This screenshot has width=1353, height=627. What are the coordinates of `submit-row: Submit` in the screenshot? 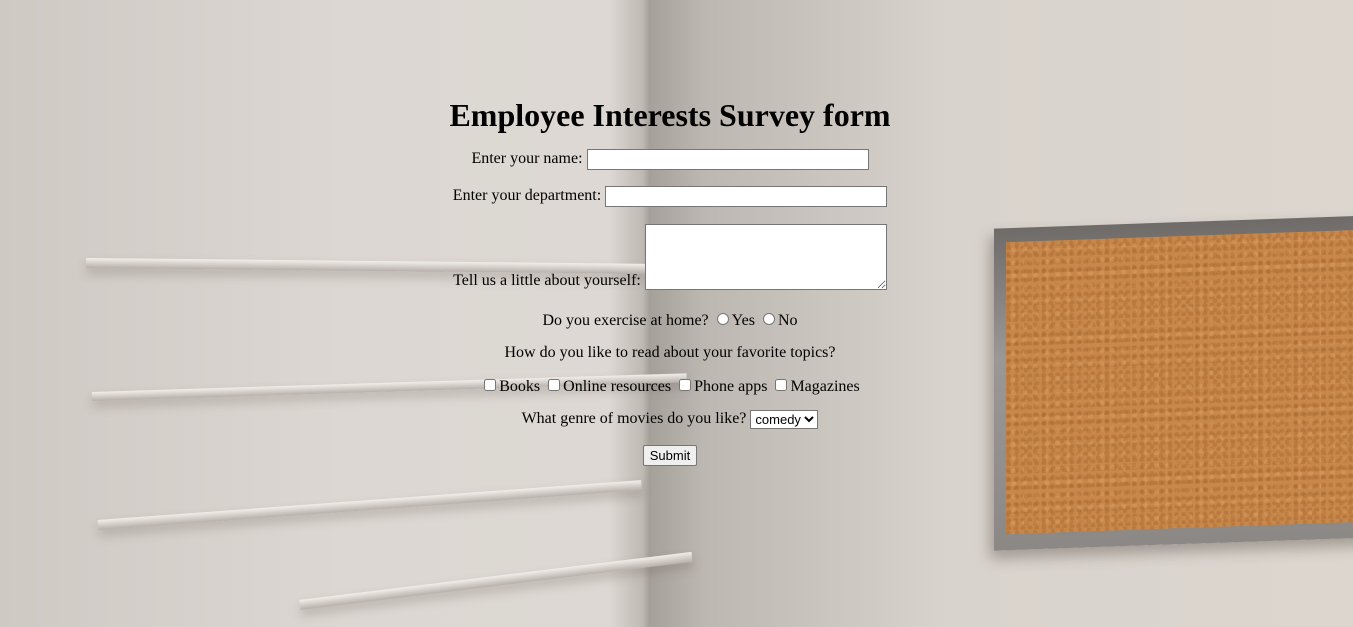 It's located at (670, 455).